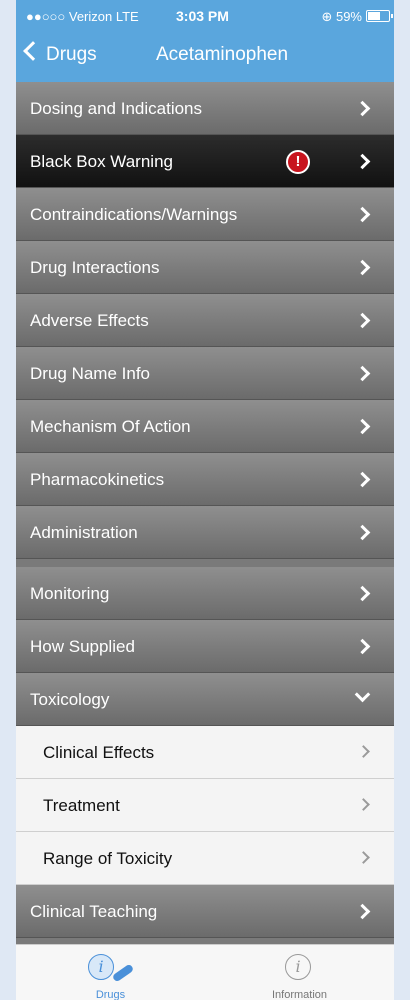 This screenshot has width=410, height=1000. Describe the element at coordinates (82, 16) in the screenshot. I see `carrier-signal: ●●○○○ Verizon LTE` at that location.